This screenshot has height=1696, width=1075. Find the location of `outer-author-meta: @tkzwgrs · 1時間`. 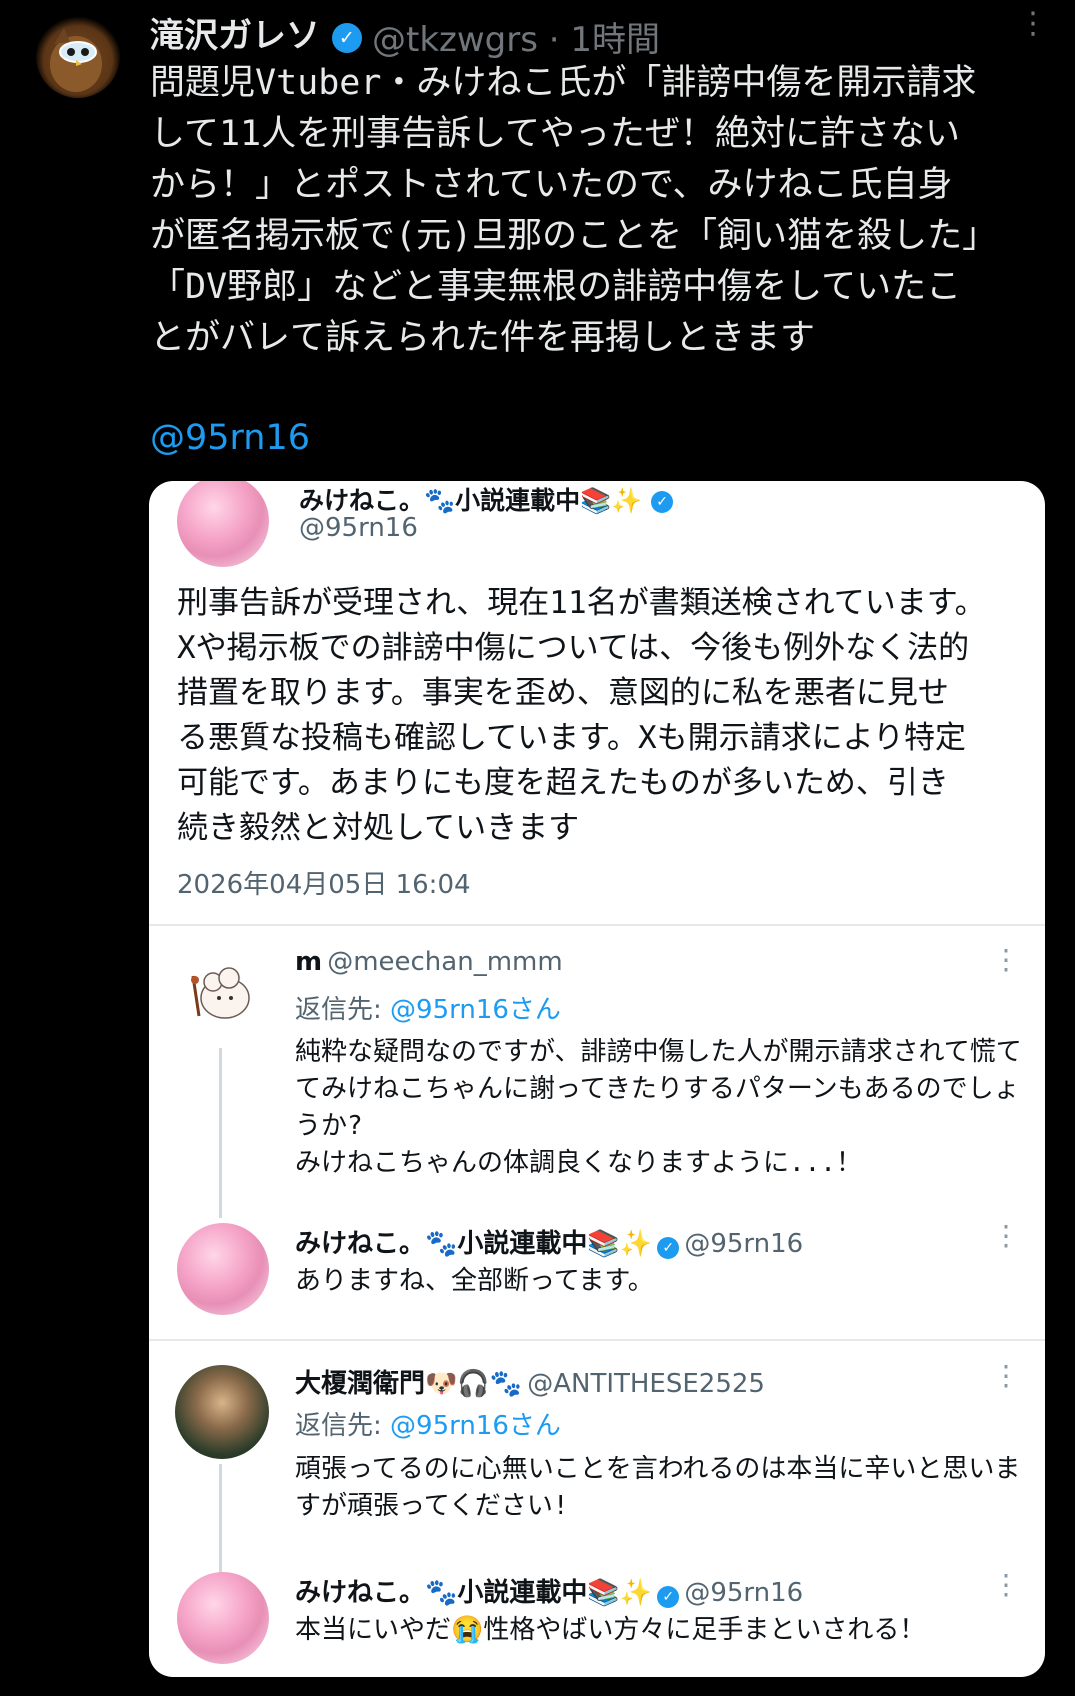

outer-author-meta: @tkzwgrs · 1時間 is located at coordinates (516, 36).